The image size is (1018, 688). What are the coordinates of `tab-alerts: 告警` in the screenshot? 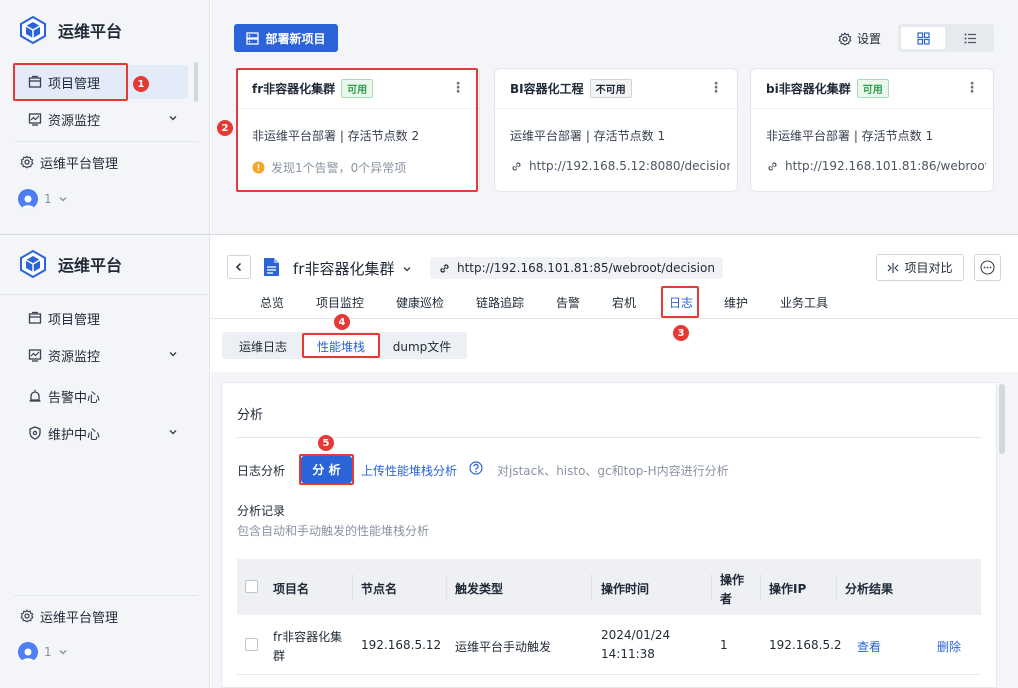 It's located at (568, 302).